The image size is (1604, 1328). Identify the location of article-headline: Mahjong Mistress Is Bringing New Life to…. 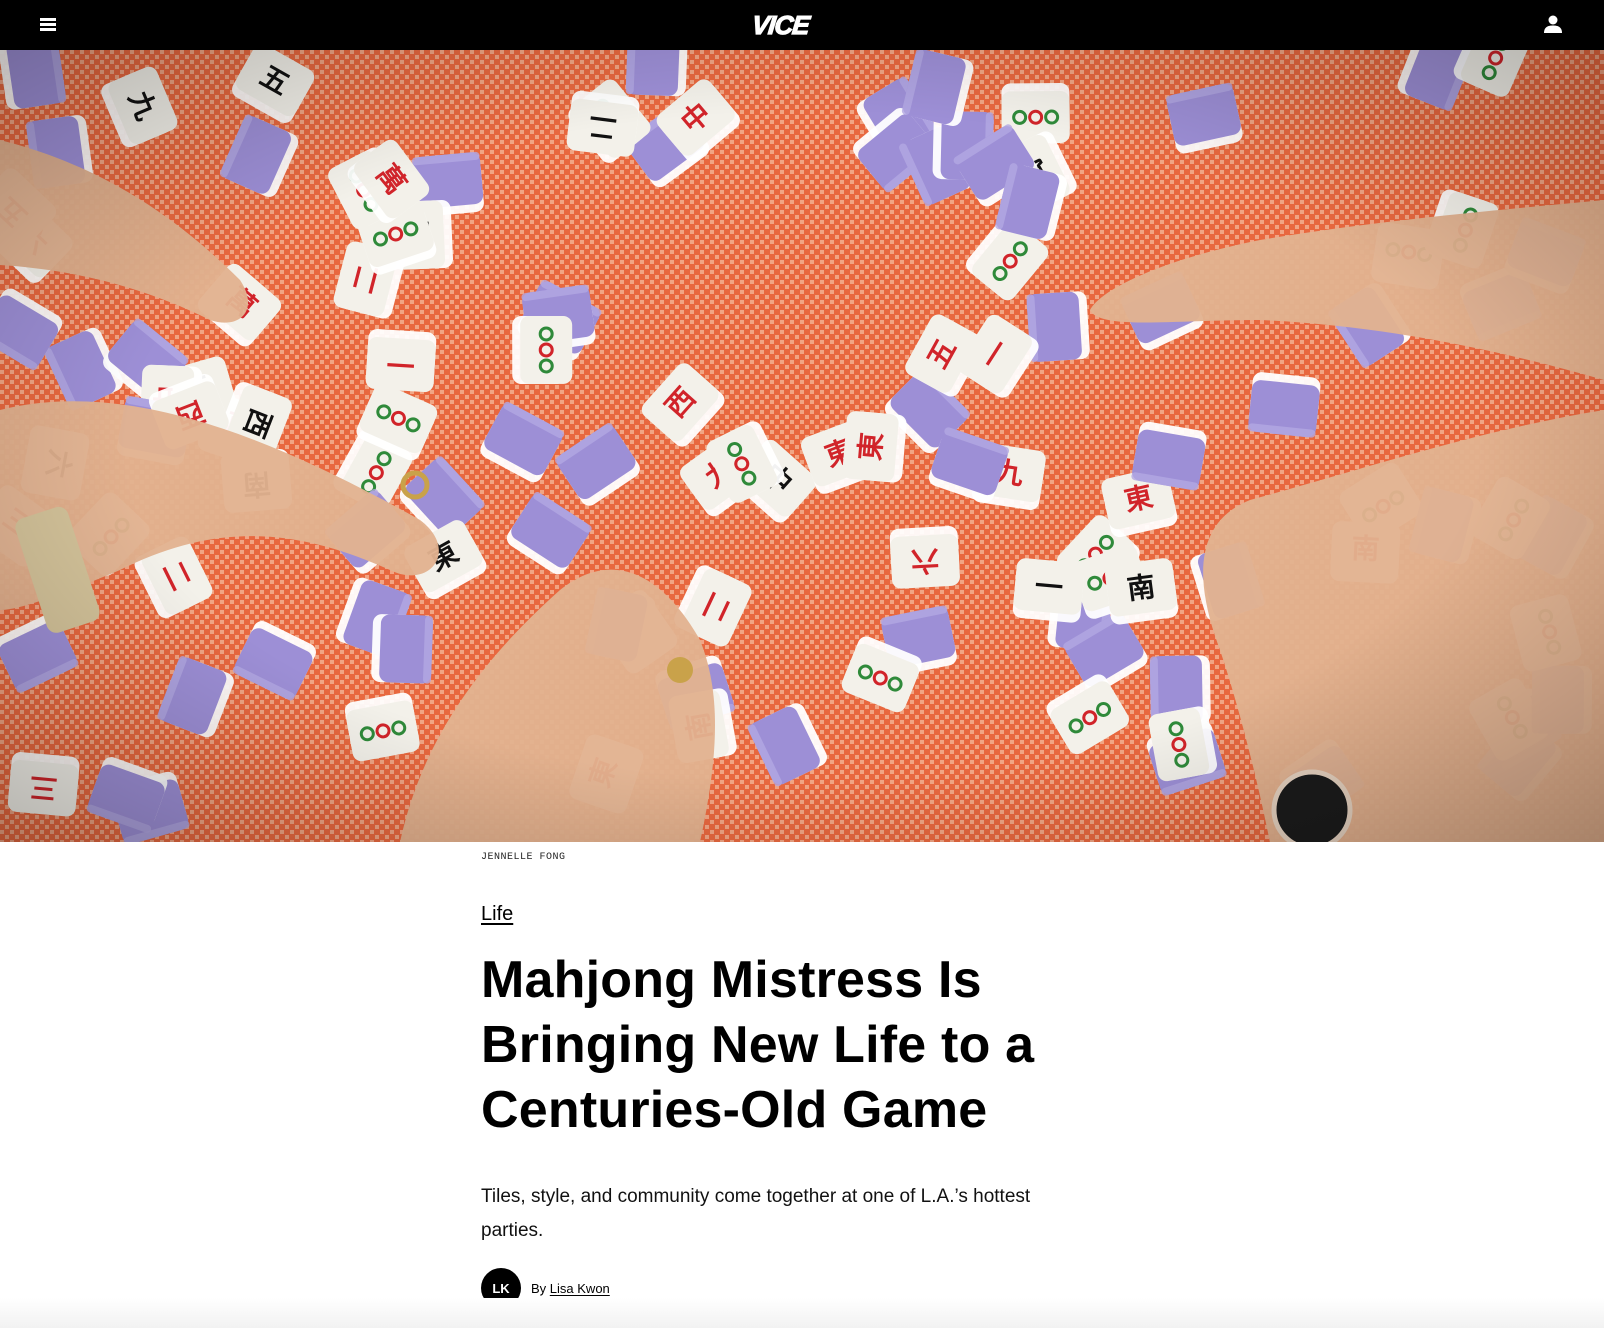
(758, 1045).